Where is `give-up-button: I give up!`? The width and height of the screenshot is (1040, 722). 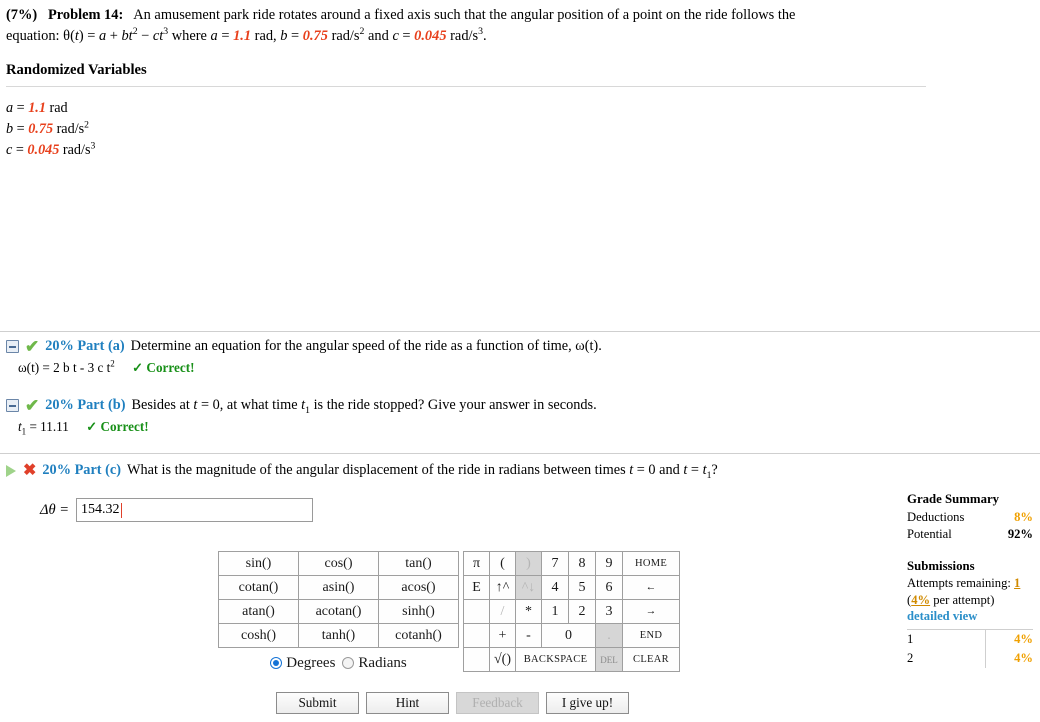 give-up-button: I give up! is located at coordinates (587, 703).